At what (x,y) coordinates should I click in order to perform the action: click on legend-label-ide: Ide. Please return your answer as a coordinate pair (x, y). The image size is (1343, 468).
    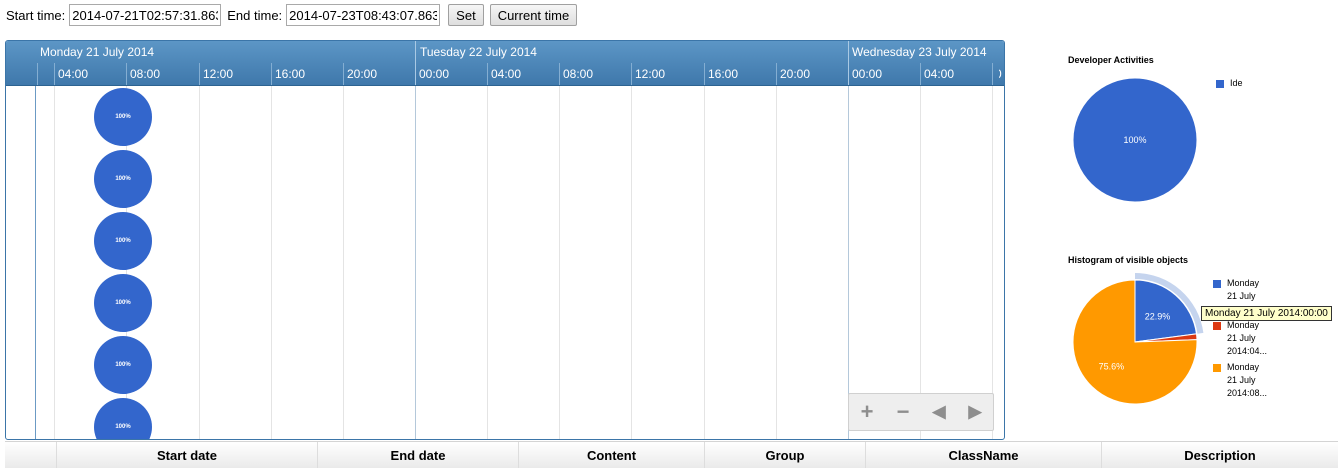
    Looking at the image, I should click on (1236, 83).